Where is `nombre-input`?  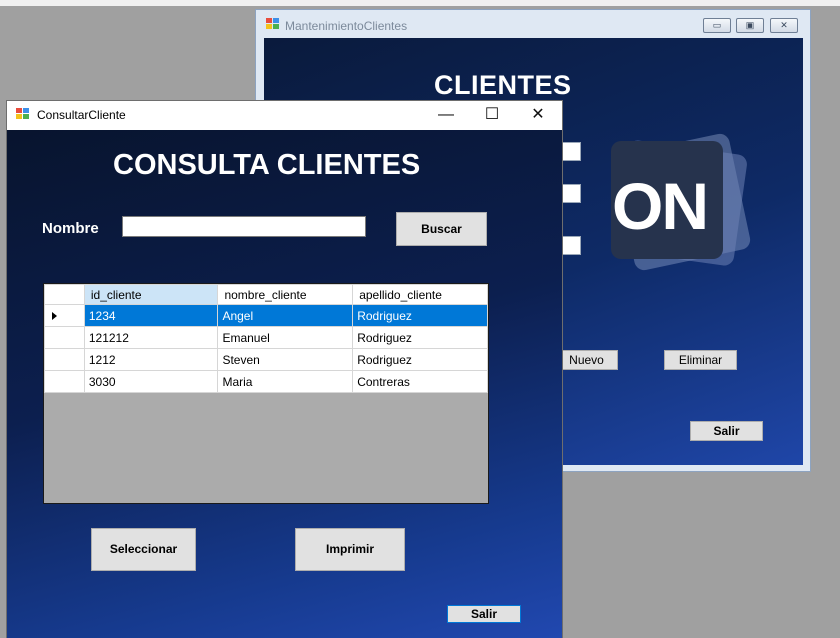 nombre-input is located at coordinates (244, 226).